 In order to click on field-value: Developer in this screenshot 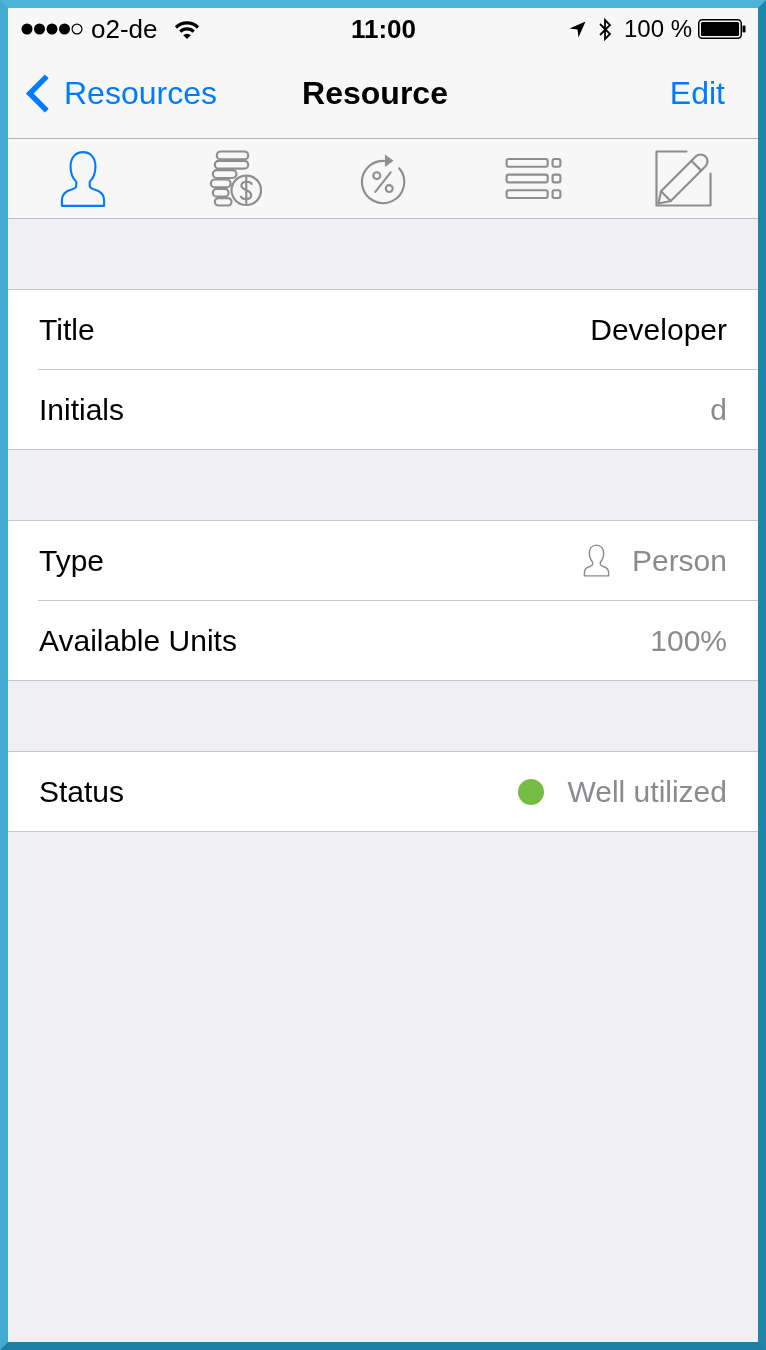, I will do `click(658, 329)`.